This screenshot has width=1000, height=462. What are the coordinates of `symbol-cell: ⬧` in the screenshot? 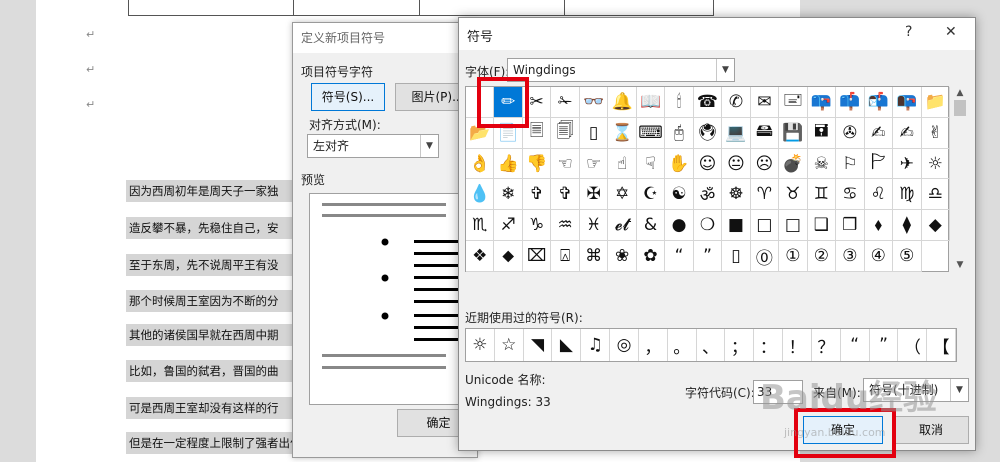 It's located at (879, 226).